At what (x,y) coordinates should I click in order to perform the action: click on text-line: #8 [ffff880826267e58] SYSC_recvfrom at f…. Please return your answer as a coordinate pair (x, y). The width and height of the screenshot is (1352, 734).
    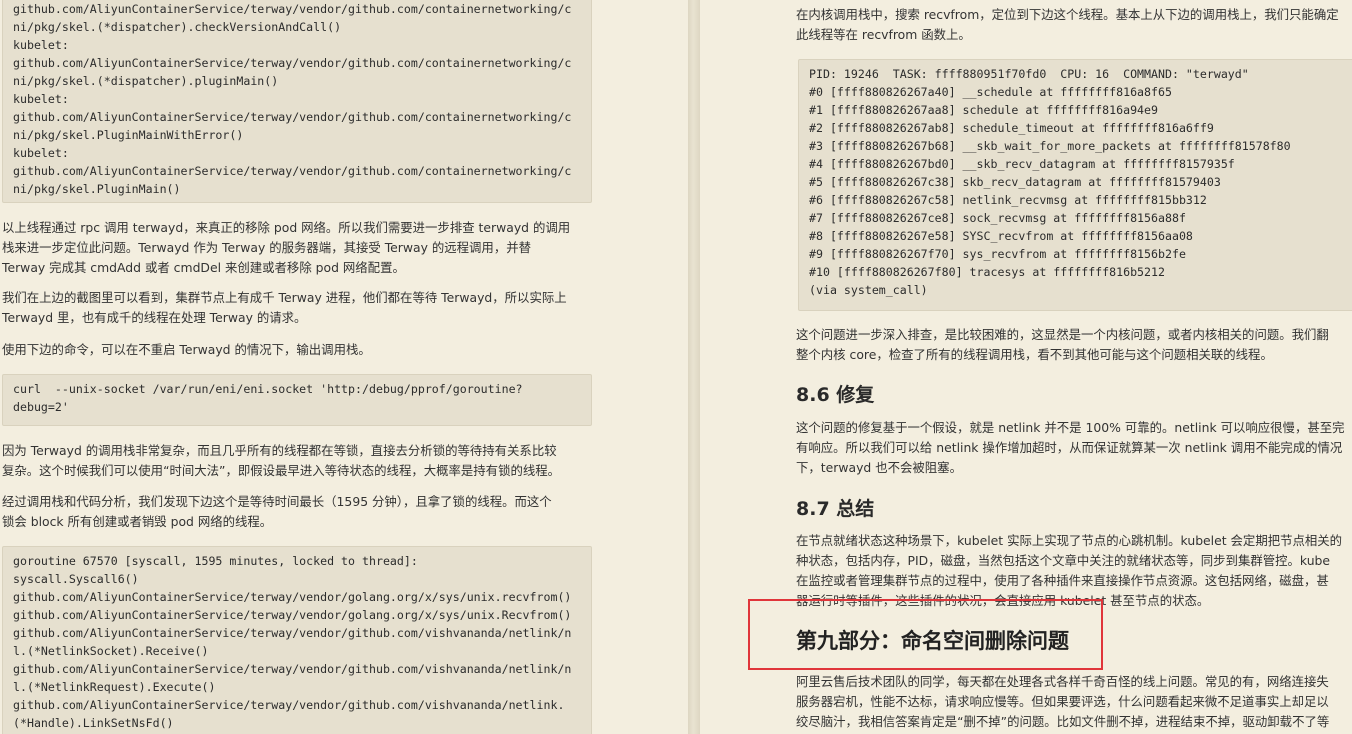
    Looking at the image, I should click on (1001, 236).